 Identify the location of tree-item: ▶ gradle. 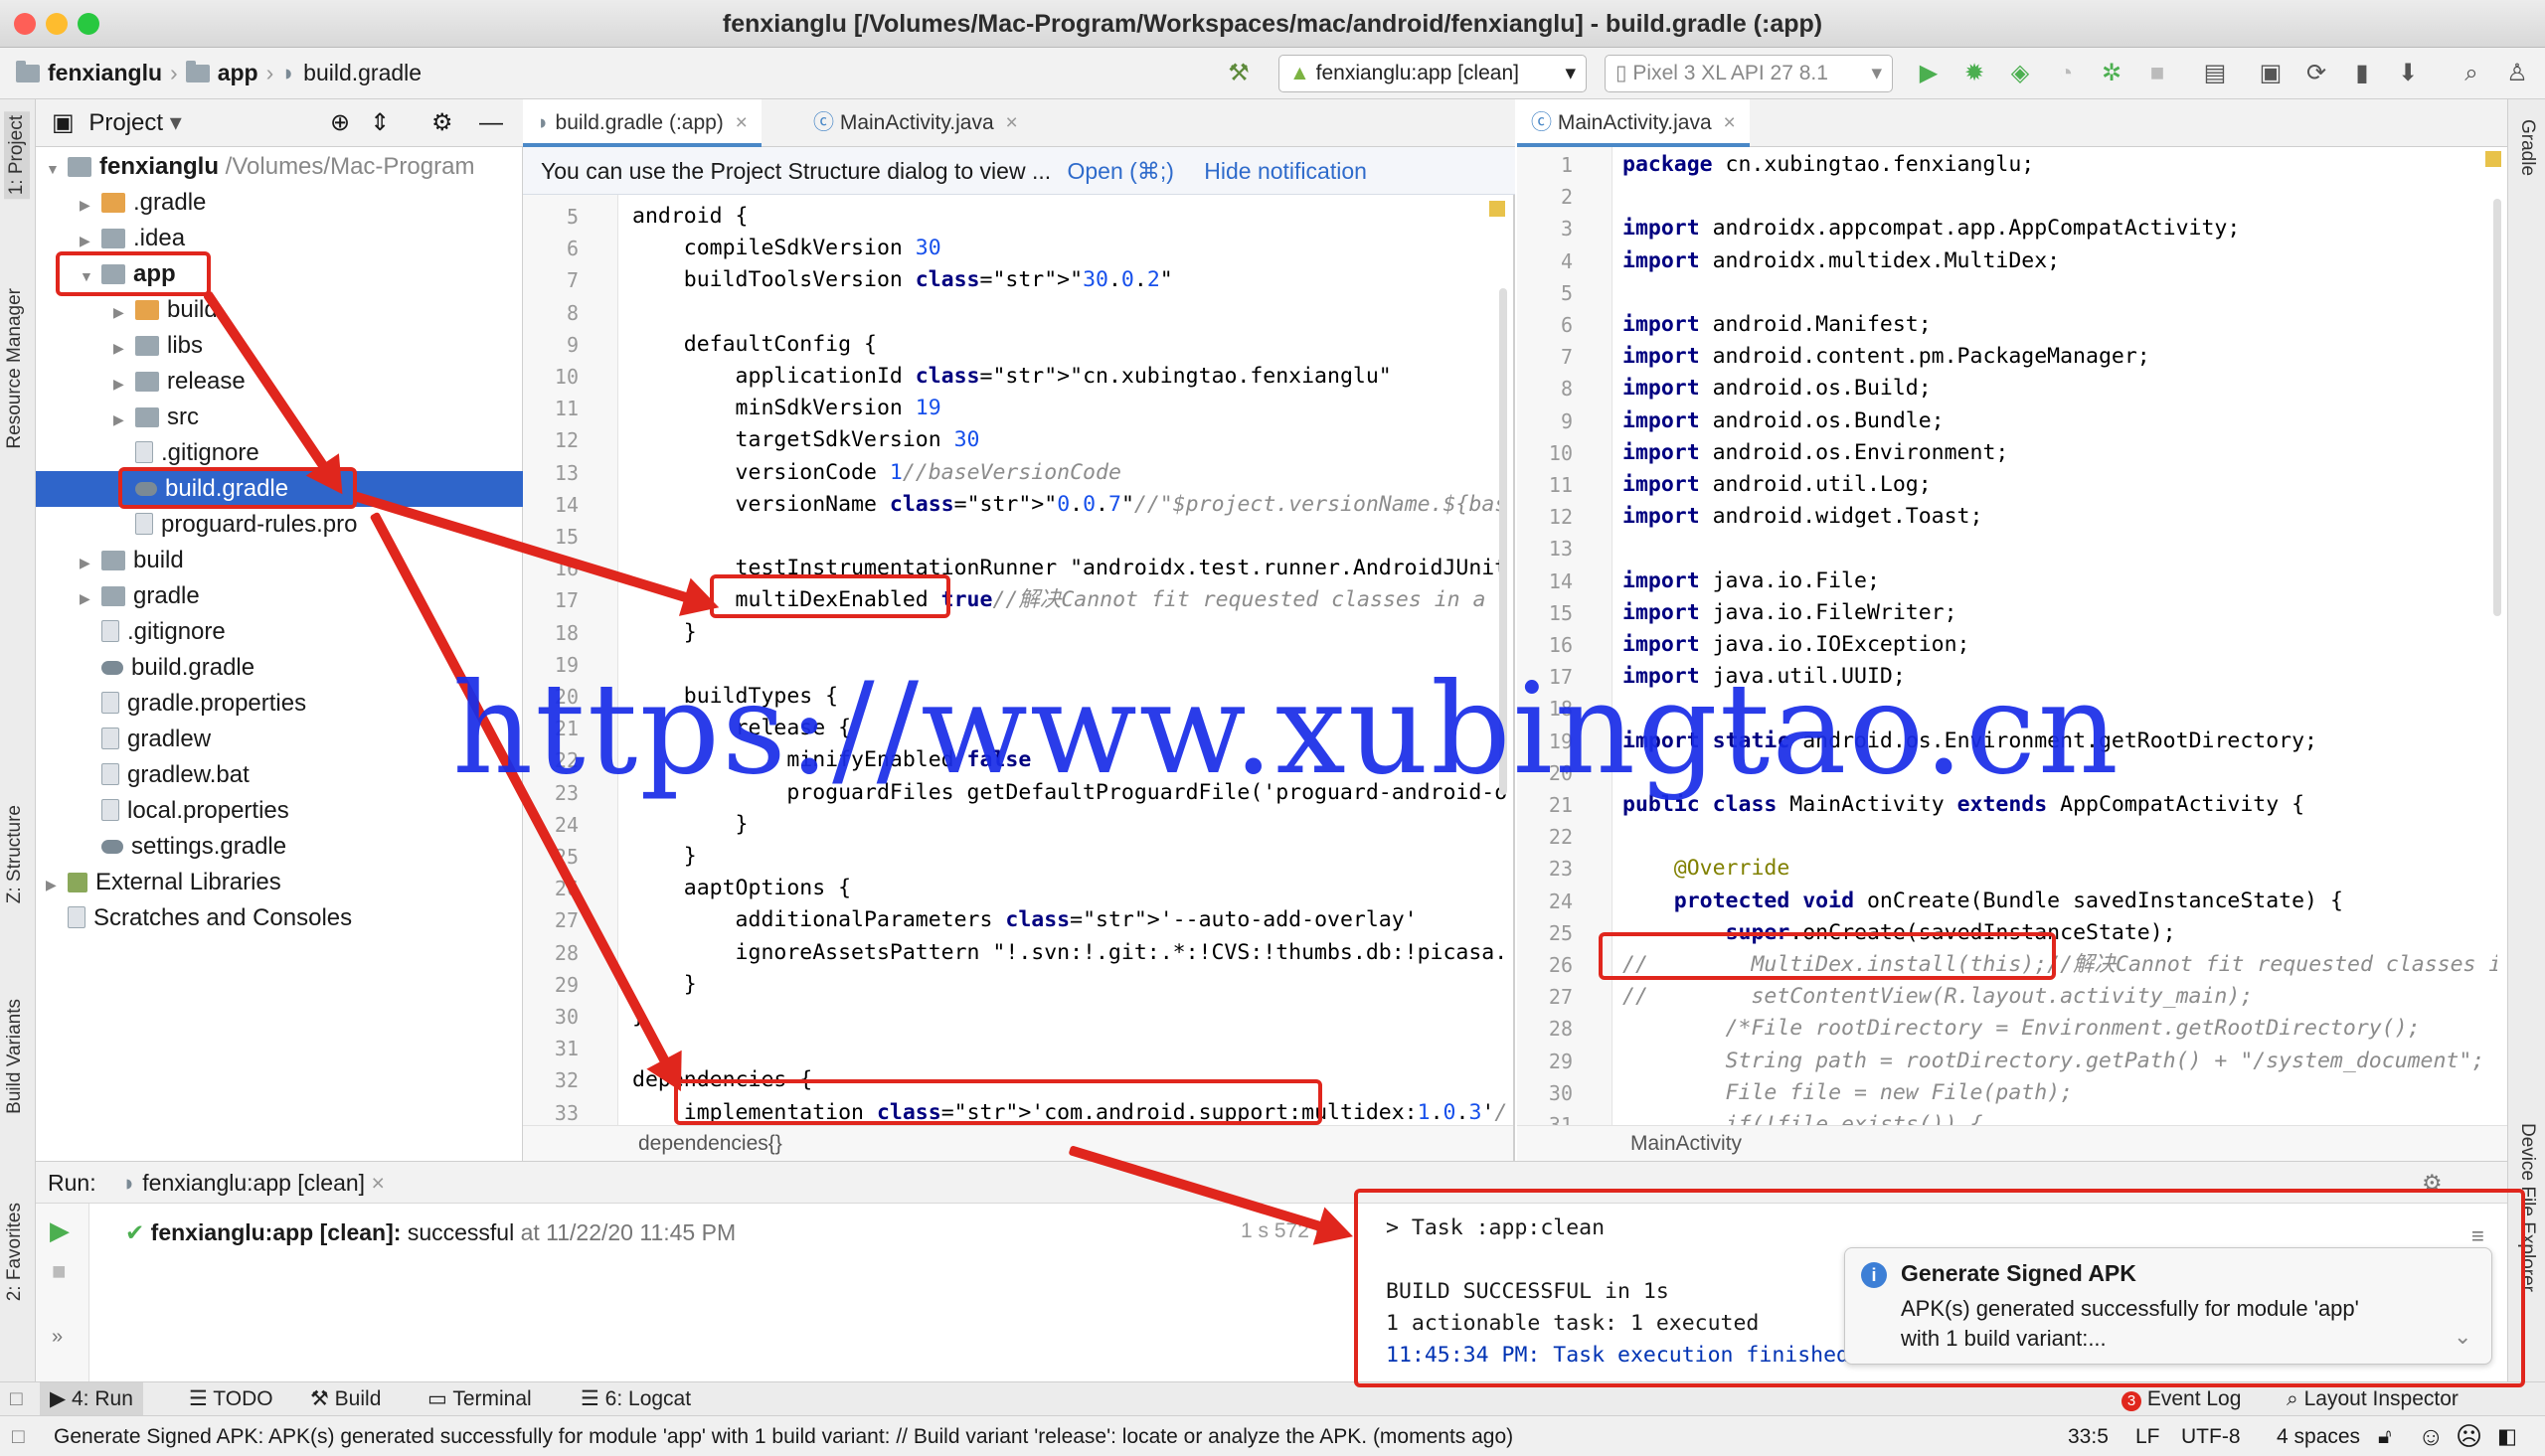
(279, 596).